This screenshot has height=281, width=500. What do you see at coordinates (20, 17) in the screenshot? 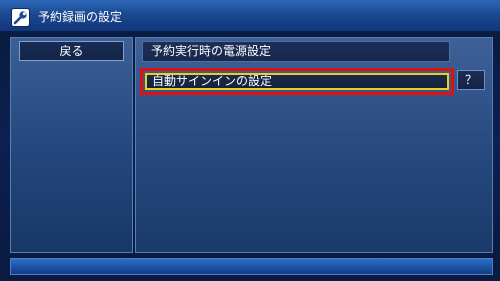
I see `wrench-icon` at bounding box center [20, 17].